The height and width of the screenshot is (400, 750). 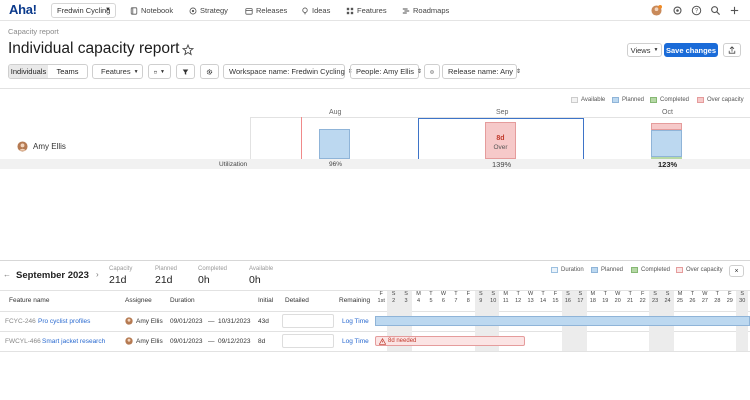 I want to click on nav-item-releases: Releases, so click(x=266, y=10).